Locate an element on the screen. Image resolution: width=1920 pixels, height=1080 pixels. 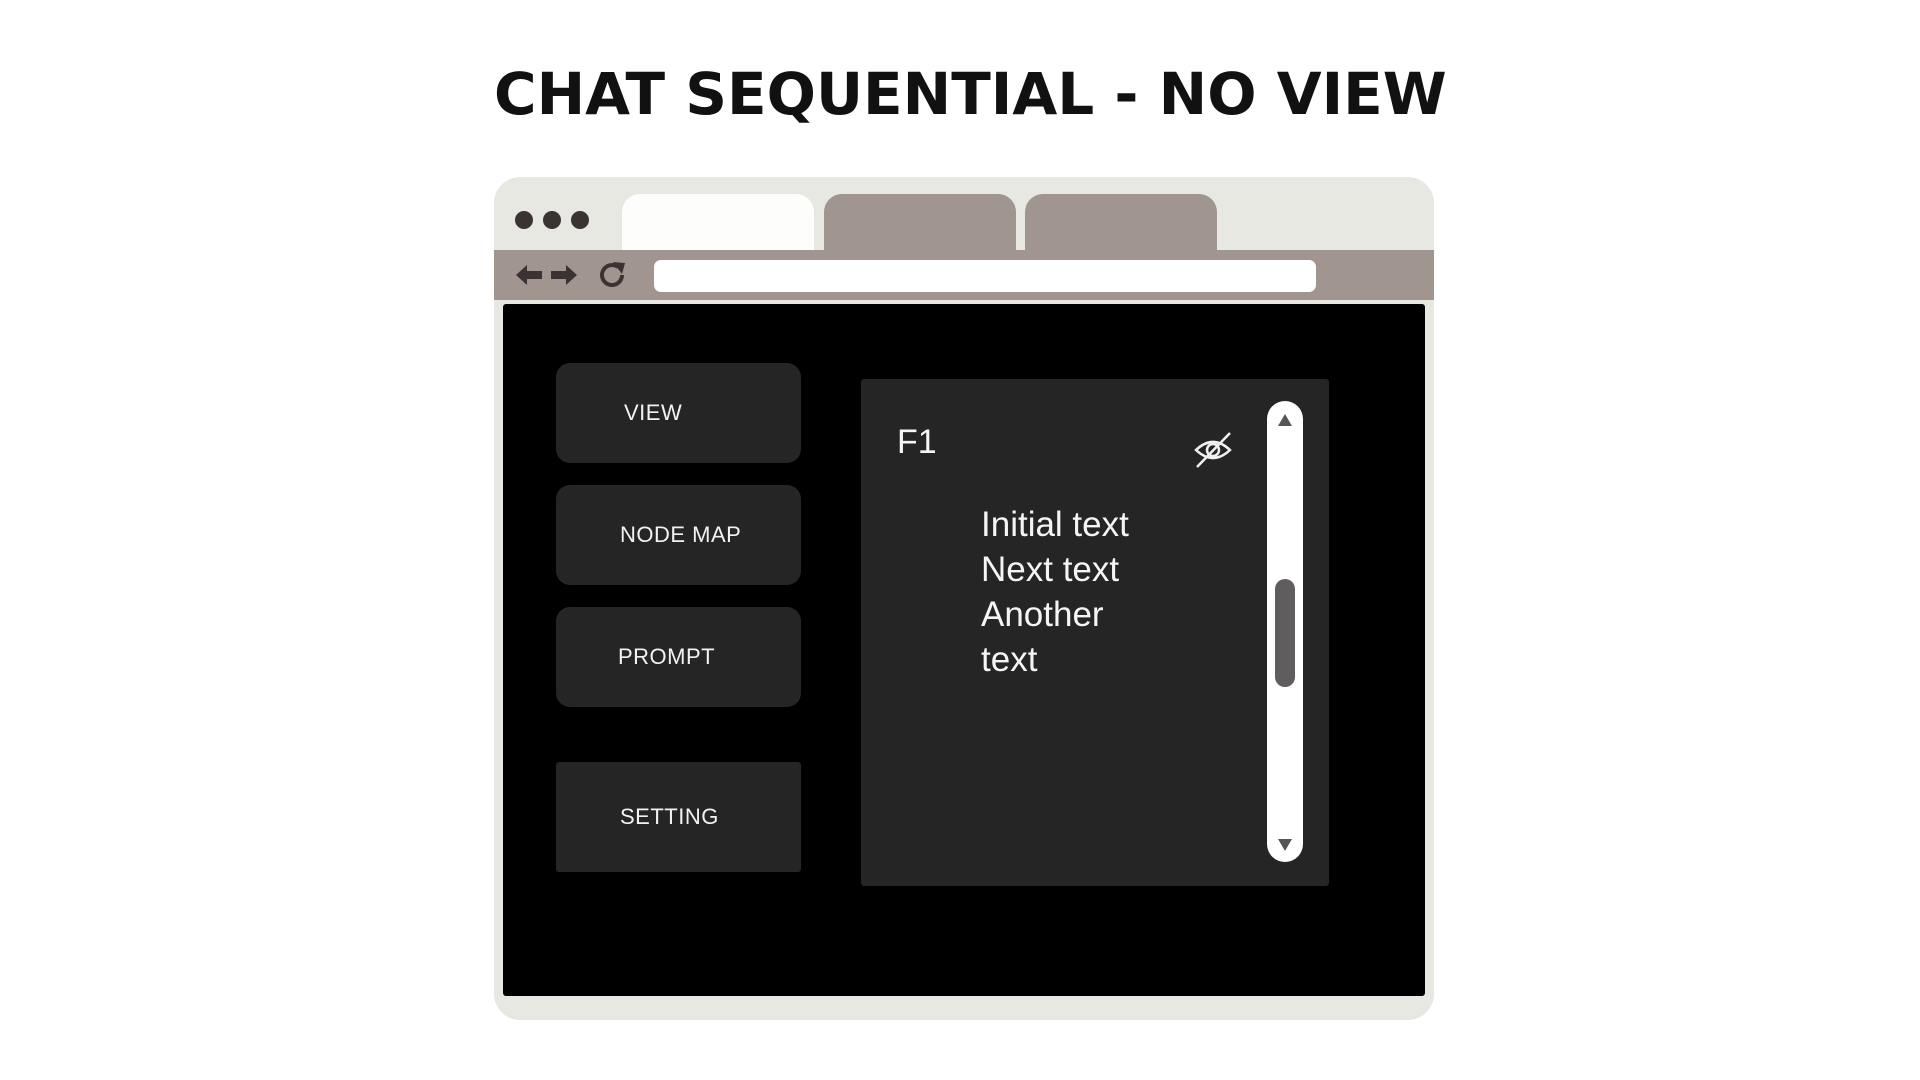
message-line: Initial text is located at coordinates (1055, 524).